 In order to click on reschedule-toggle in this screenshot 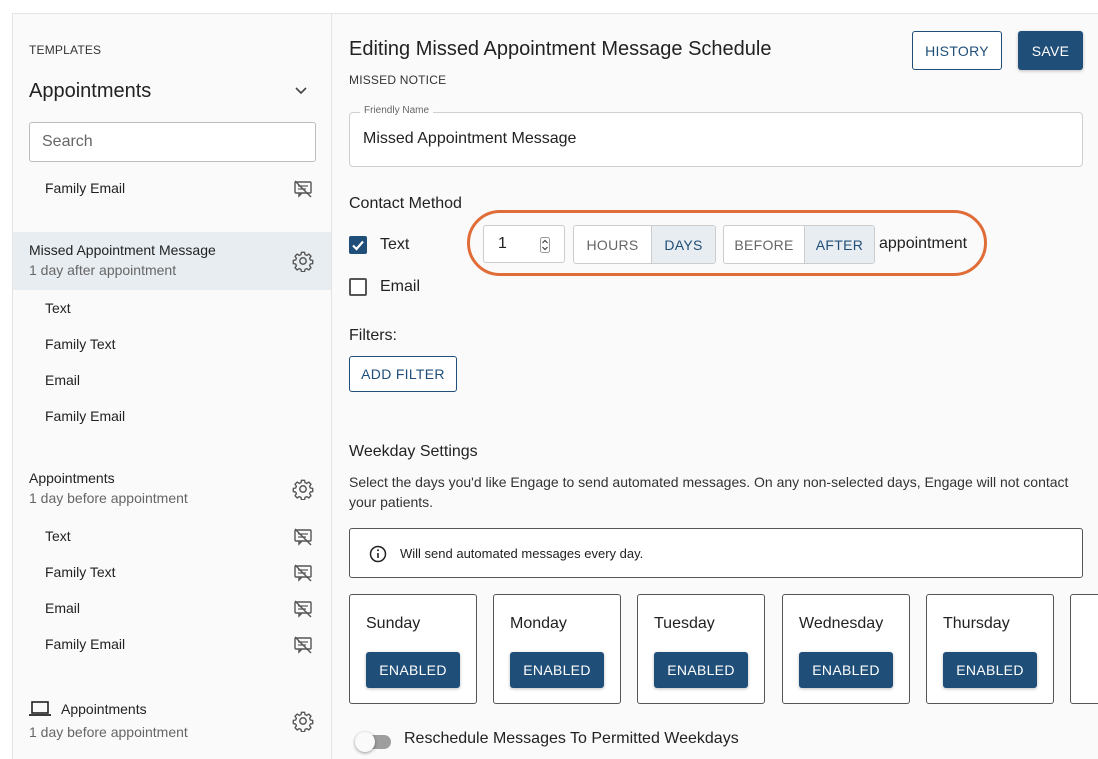, I will do `click(373, 741)`.